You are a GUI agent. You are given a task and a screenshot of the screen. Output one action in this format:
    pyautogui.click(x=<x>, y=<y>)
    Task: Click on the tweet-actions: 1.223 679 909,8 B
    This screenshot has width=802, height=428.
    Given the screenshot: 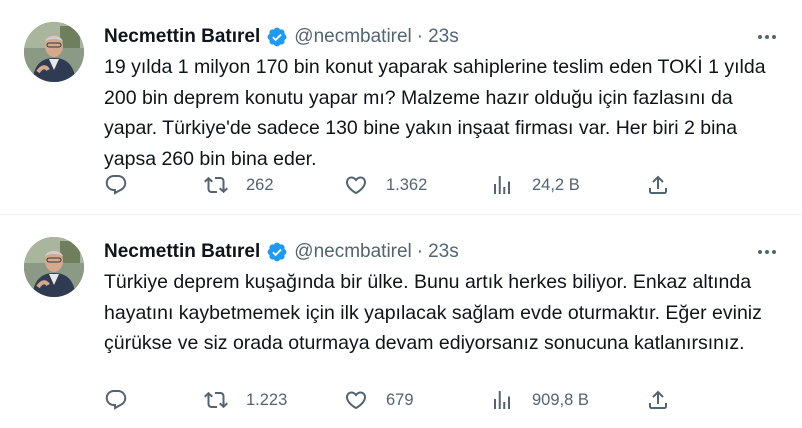 What is the action you would take?
    pyautogui.click(x=394, y=400)
    